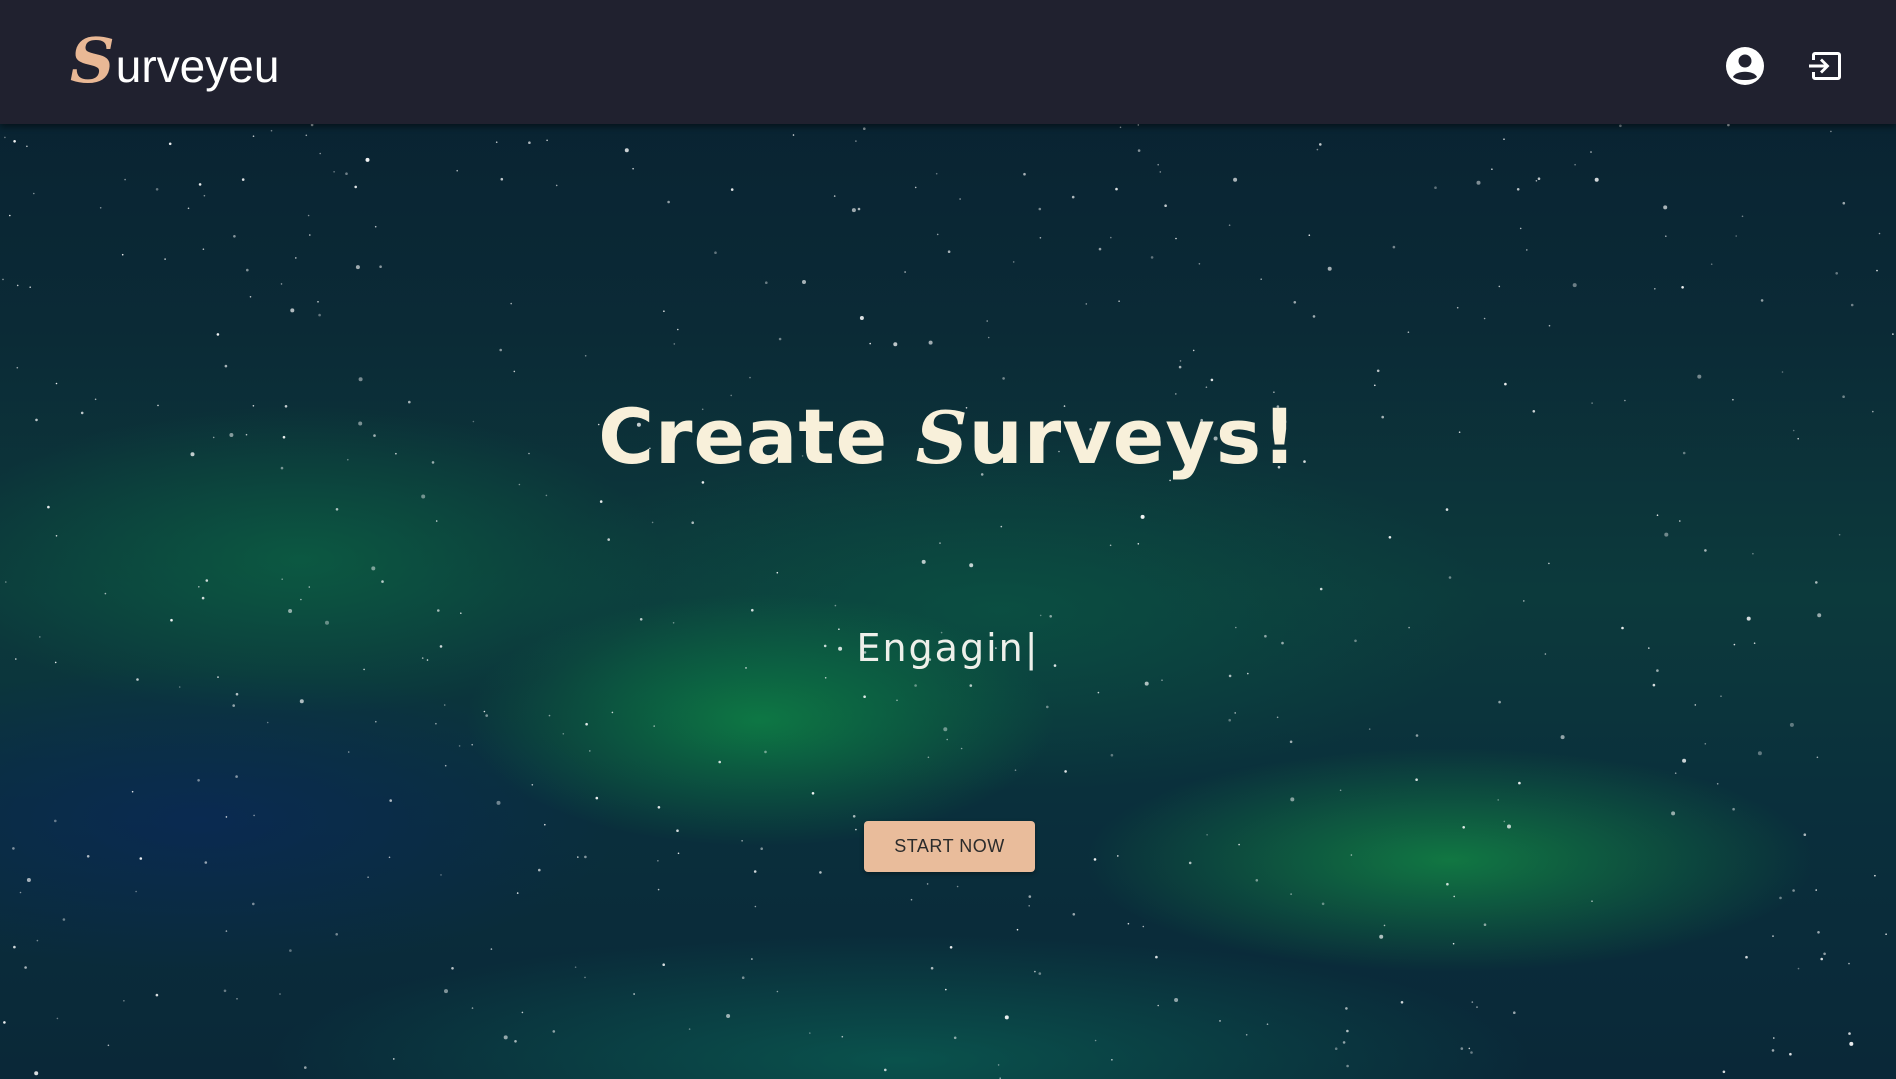  What do you see at coordinates (1825, 66) in the screenshot?
I see `login-icon` at bounding box center [1825, 66].